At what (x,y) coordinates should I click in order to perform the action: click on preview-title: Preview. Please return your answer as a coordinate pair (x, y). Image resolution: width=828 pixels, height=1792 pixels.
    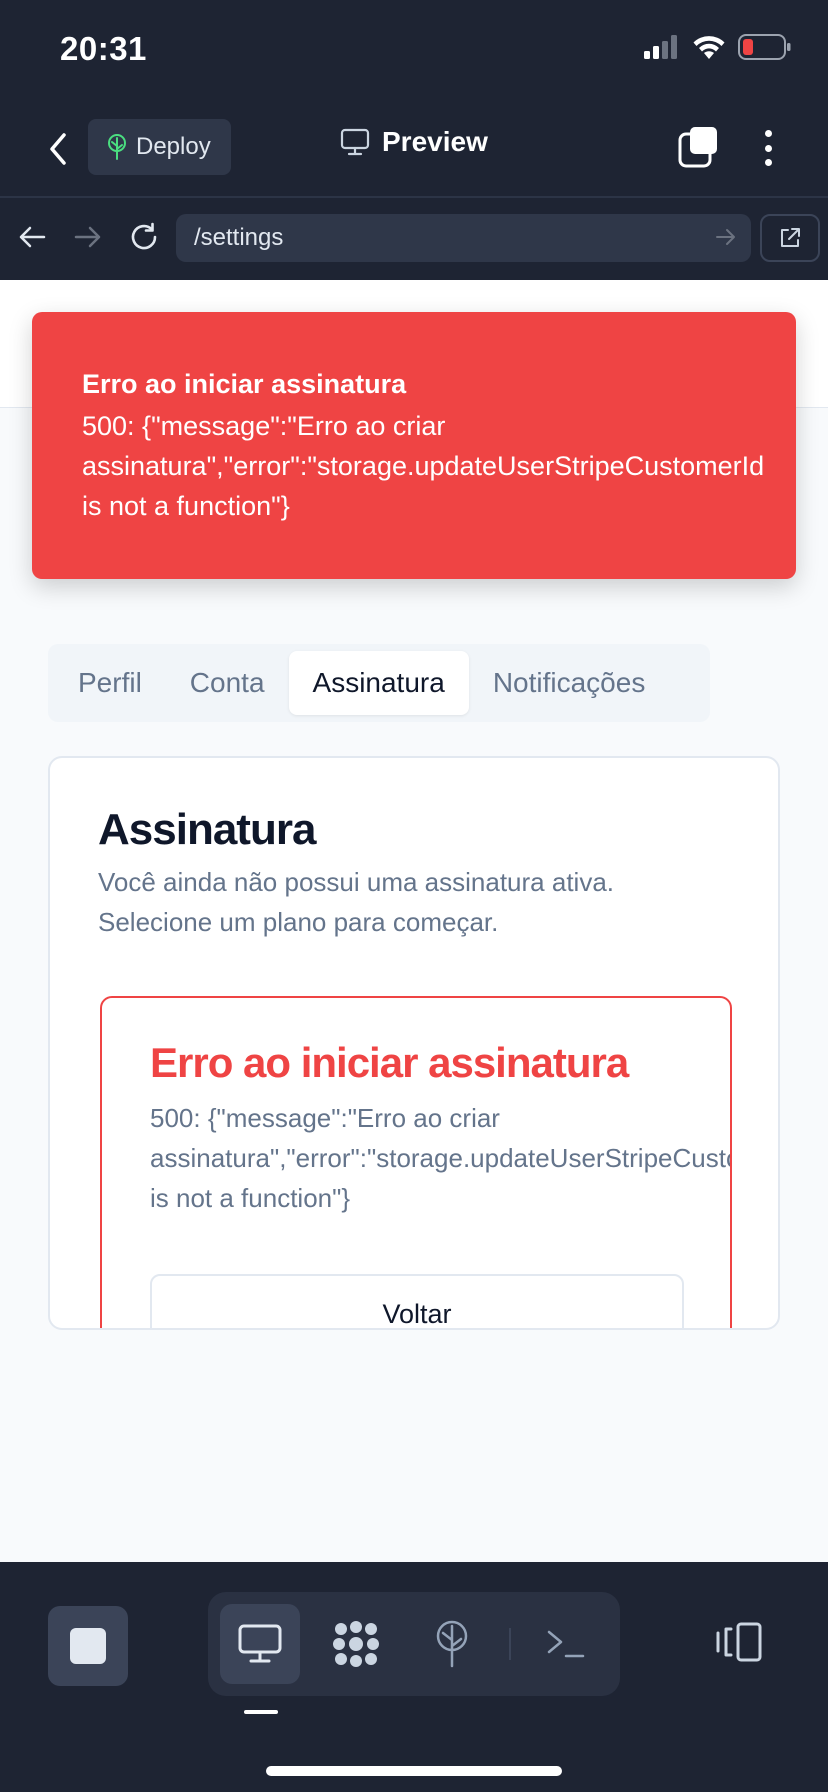
    Looking at the image, I should click on (414, 142).